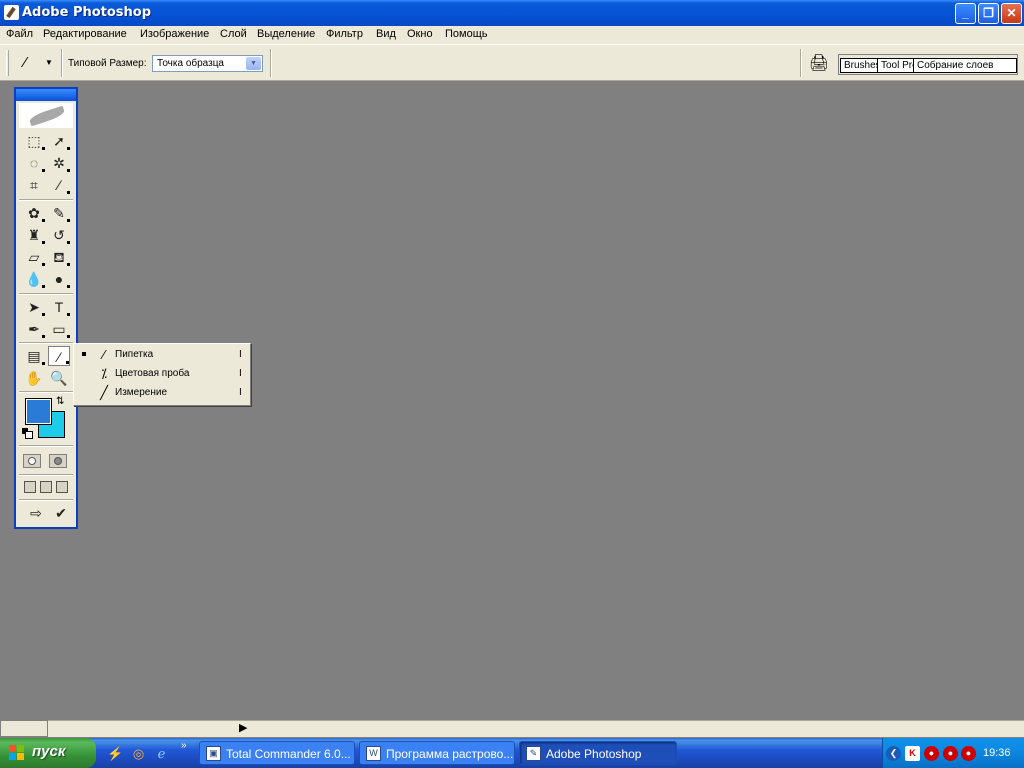 The width and height of the screenshot is (1024, 768). I want to click on marquee-tool: ⬚, so click(34, 141).